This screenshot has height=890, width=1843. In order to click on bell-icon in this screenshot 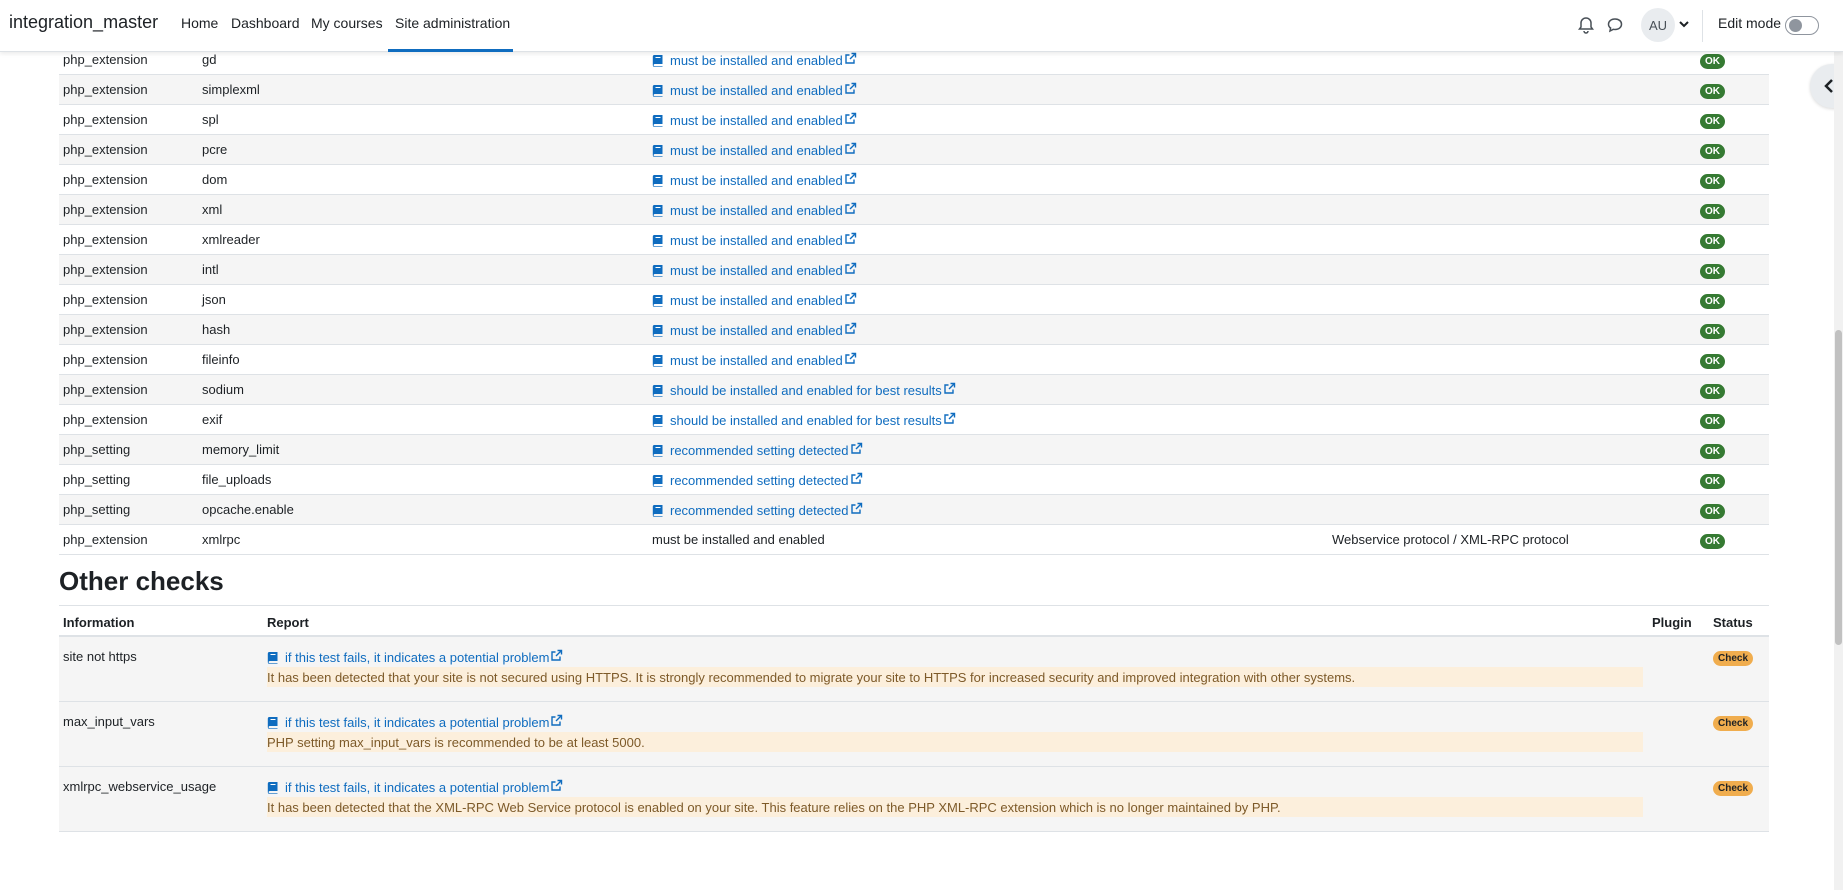, I will do `click(1586, 25)`.